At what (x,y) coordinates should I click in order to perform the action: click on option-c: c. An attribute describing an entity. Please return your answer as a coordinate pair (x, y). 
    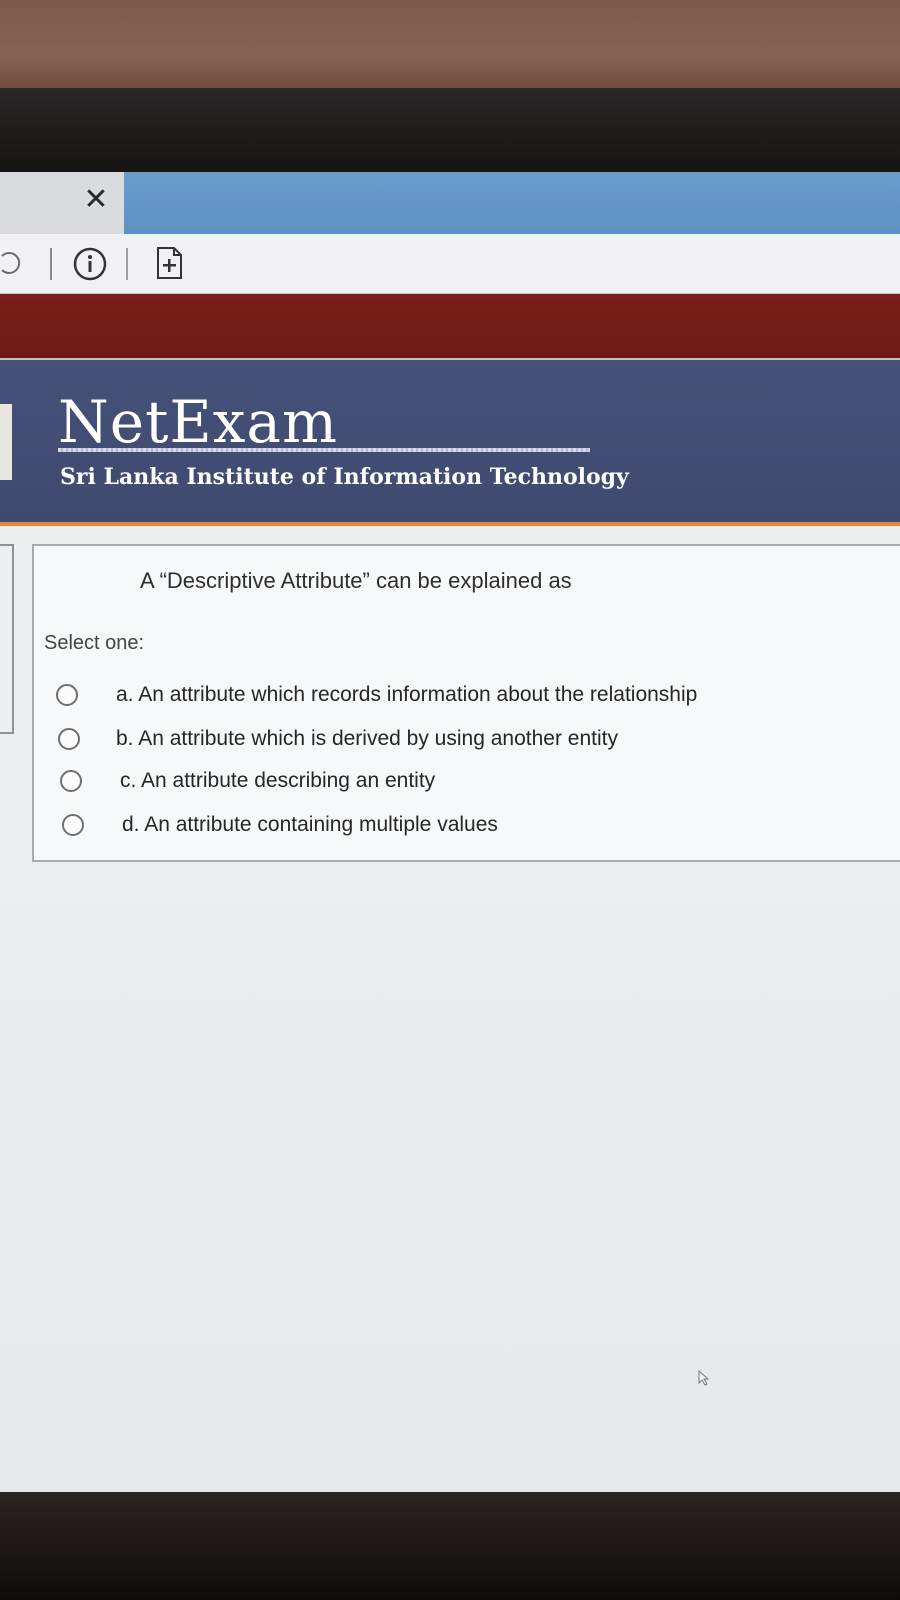
    Looking at the image, I should click on (470, 781).